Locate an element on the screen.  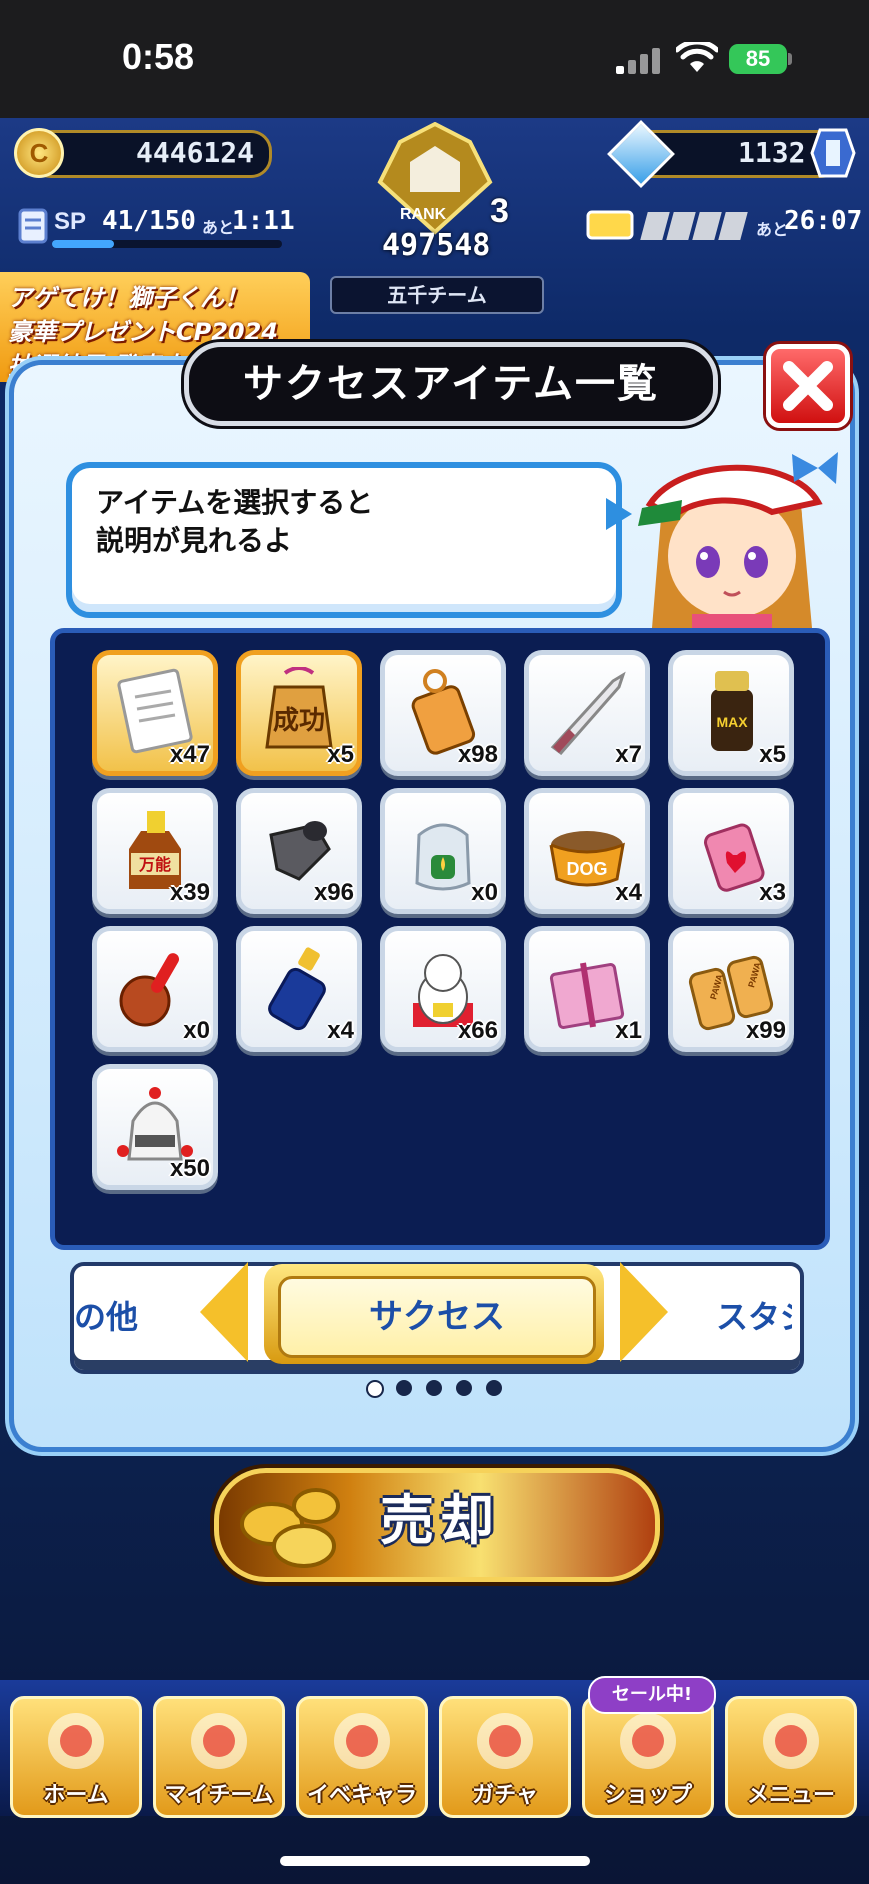
item-slot: DOG x4 is located at coordinates (587, 851).